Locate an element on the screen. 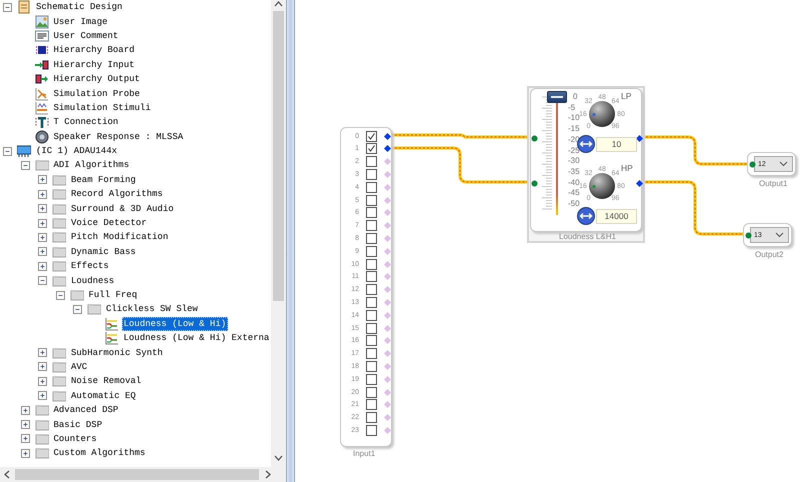 The height and width of the screenshot is (482, 810). value-field: 14000 is located at coordinates (616, 216).